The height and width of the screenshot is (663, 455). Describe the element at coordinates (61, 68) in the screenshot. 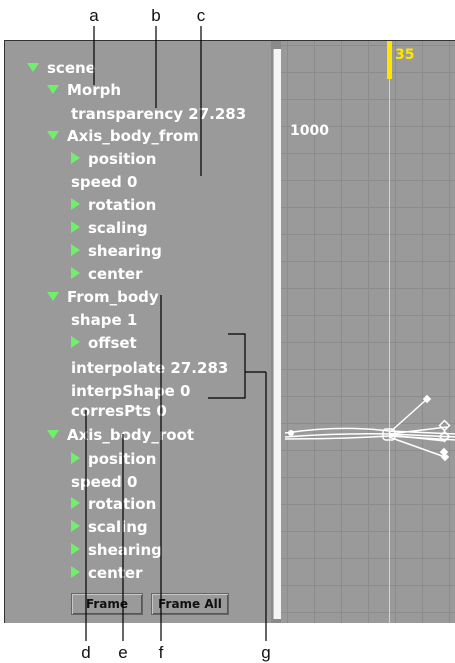

I see `tree-node-scene: scene` at that location.